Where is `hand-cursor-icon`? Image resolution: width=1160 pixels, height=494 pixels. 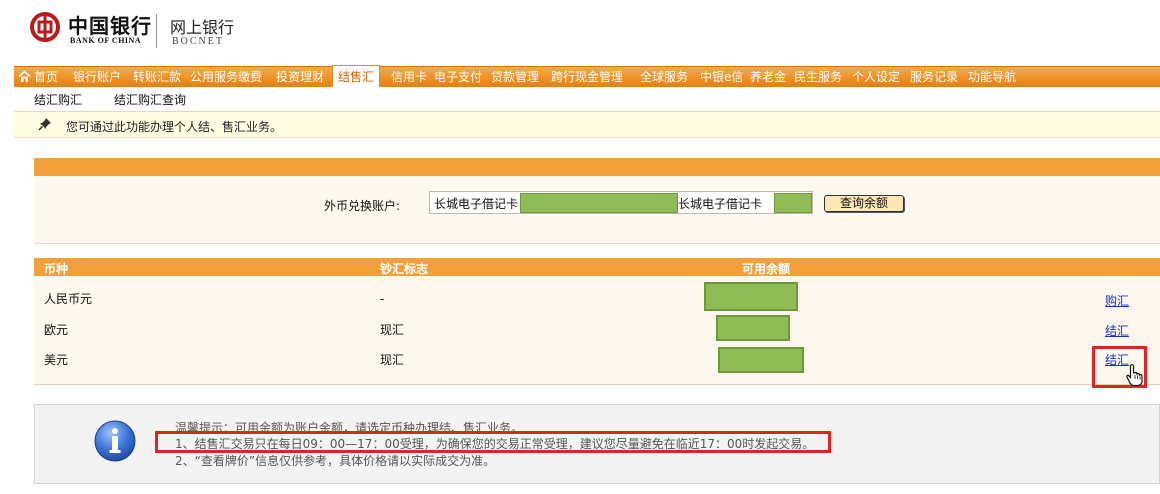
hand-cursor-icon is located at coordinates (1134, 375).